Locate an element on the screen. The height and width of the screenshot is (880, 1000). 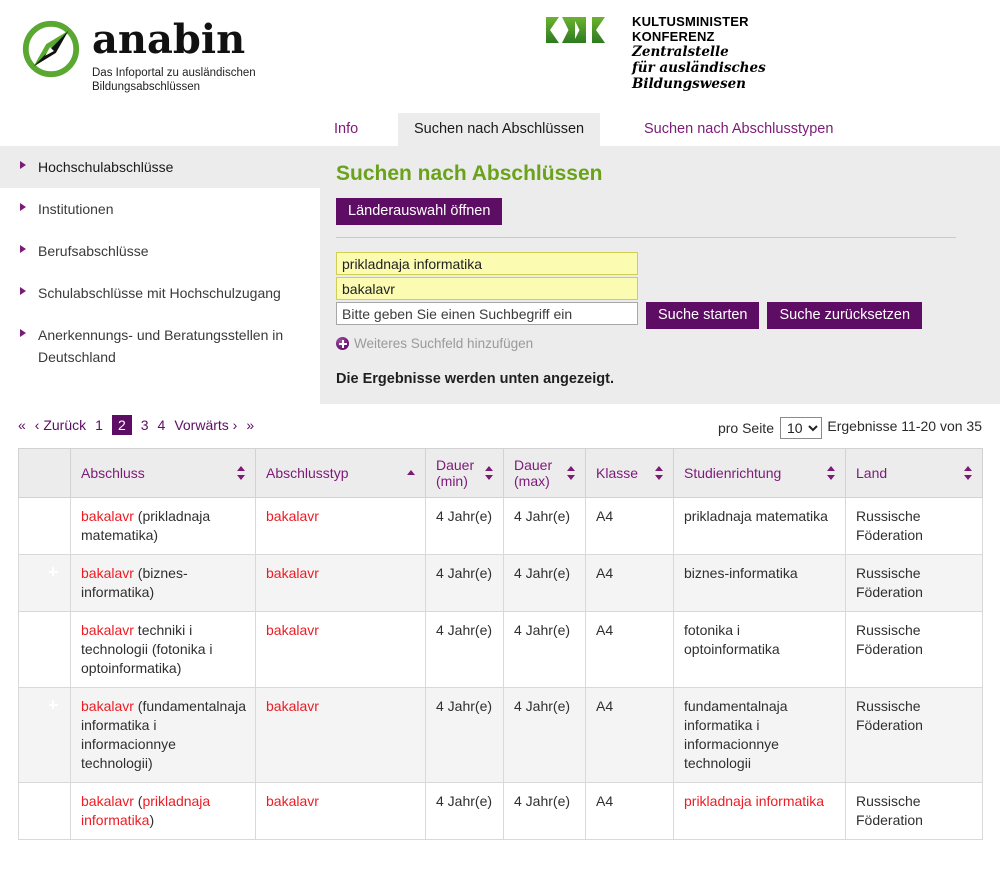
kmk-line2: KONFERENZ is located at coordinates (673, 36).